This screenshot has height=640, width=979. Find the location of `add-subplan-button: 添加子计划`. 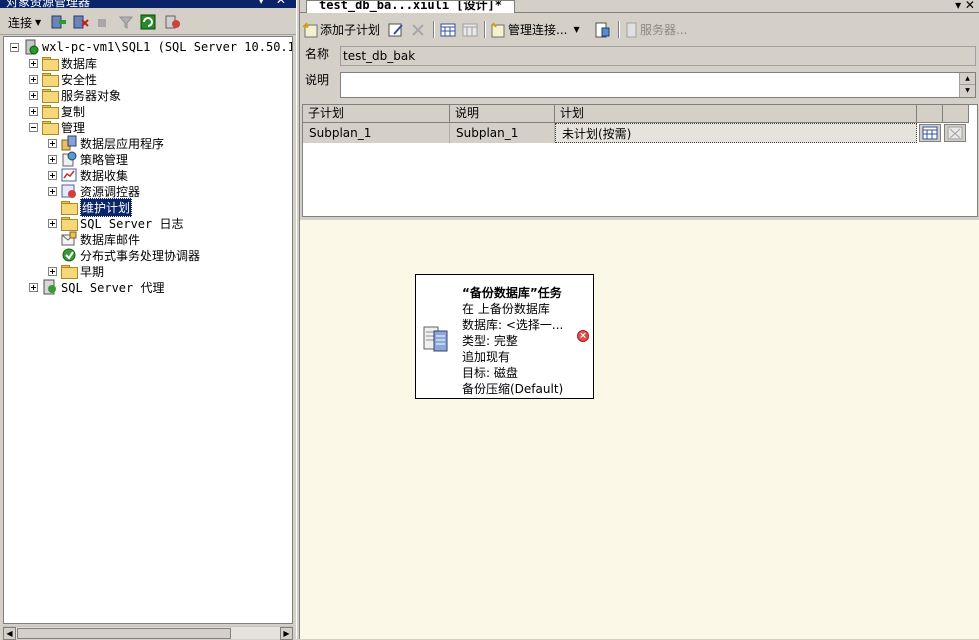

add-subplan-button: 添加子计划 is located at coordinates (341, 29).